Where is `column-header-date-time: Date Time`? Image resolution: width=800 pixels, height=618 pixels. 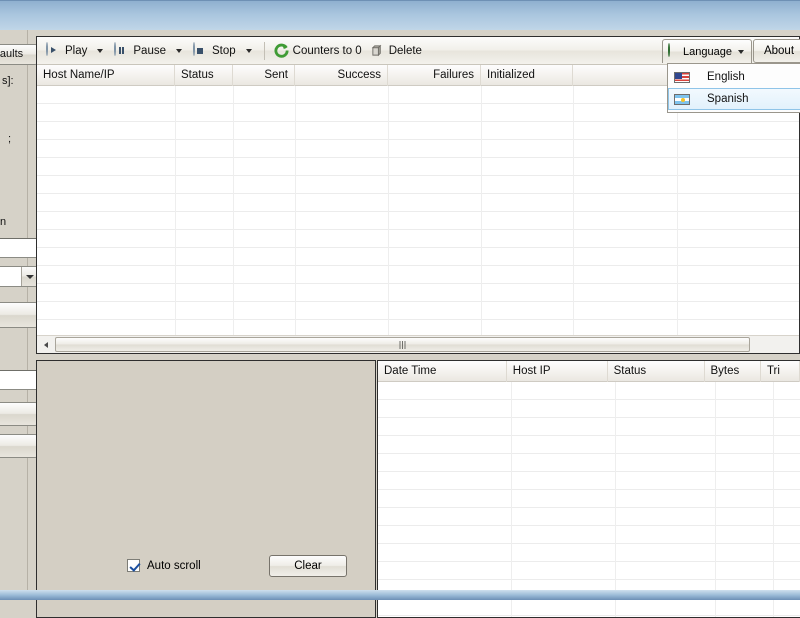
column-header-date-time: Date Time is located at coordinates (442, 371).